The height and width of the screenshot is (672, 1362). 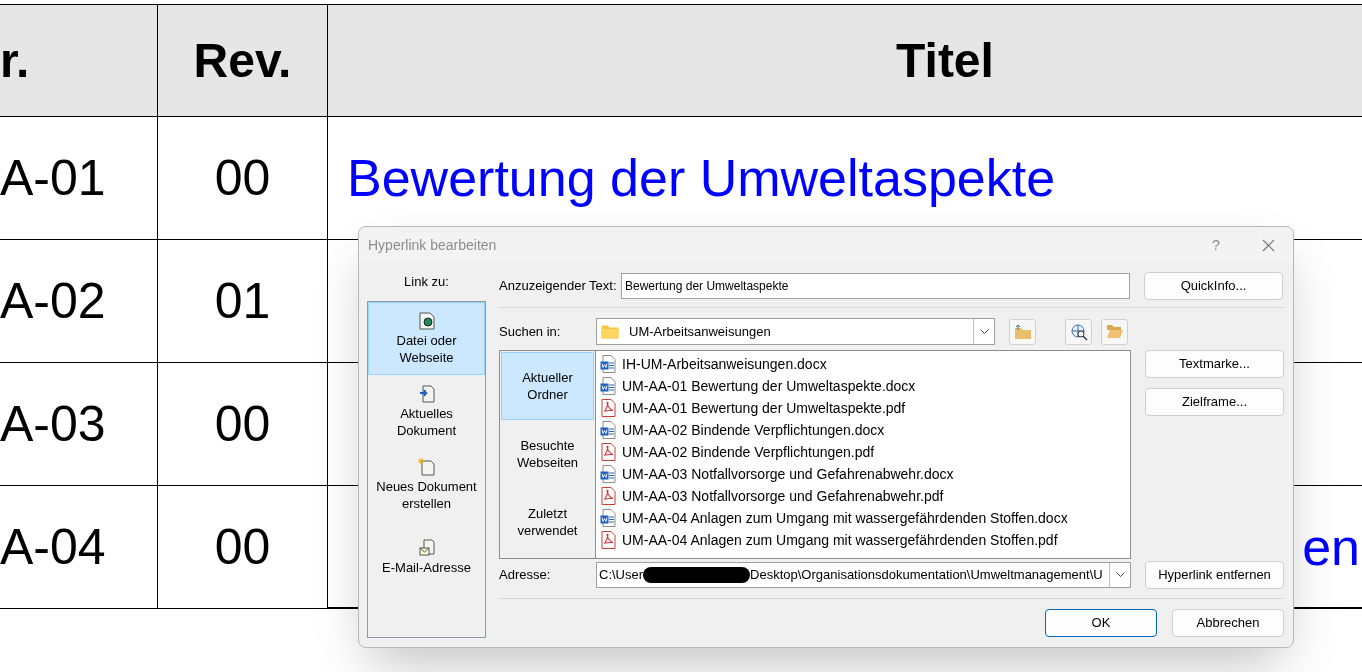 What do you see at coordinates (1331, 546) in the screenshot?
I see `link-text: en` at bounding box center [1331, 546].